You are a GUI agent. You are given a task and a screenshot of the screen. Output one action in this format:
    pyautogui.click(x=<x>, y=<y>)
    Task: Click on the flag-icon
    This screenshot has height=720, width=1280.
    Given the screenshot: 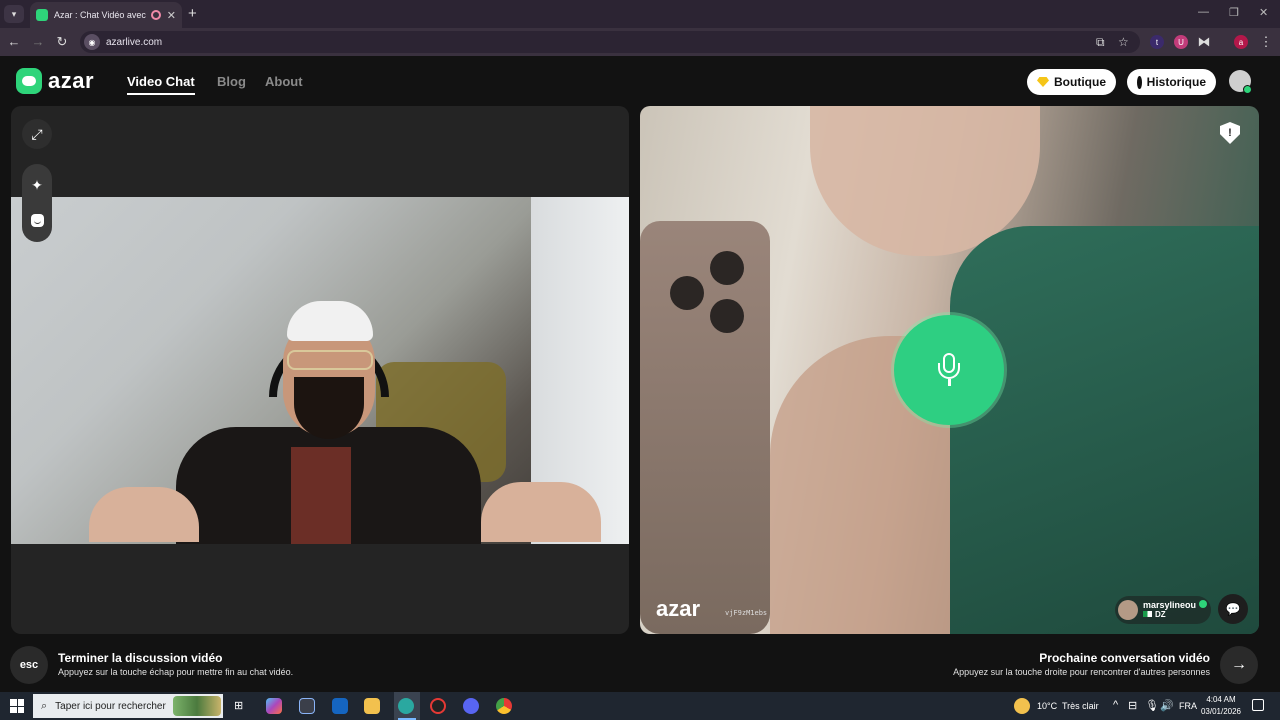 What is the action you would take?
    pyautogui.click(x=1147, y=614)
    